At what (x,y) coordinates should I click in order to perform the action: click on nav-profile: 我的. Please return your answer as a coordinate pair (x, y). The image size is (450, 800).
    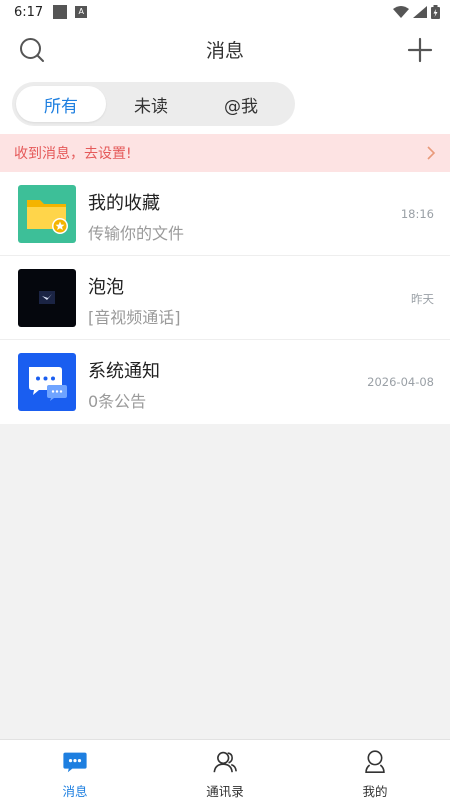
    Looking at the image, I should click on (375, 770).